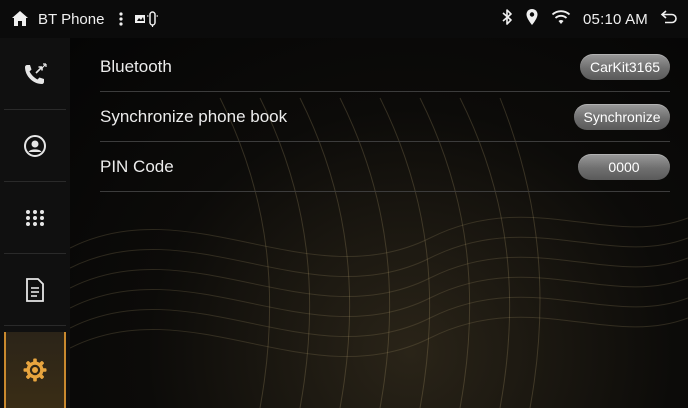 This screenshot has width=688, height=408. What do you see at coordinates (71, 19) in the screenshot?
I see `app-title: BT Phone` at bounding box center [71, 19].